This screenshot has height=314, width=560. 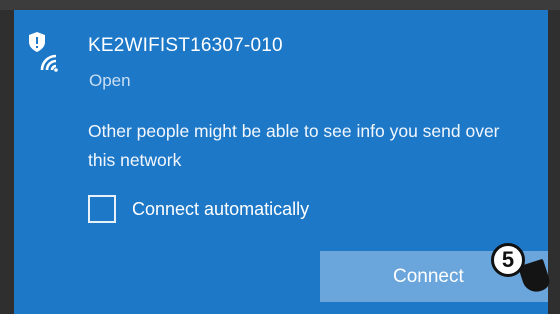 What do you see at coordinates (428, 276) in the screenshot?
I see `connect-button-label: Connect` at bounding box center [428, 276].